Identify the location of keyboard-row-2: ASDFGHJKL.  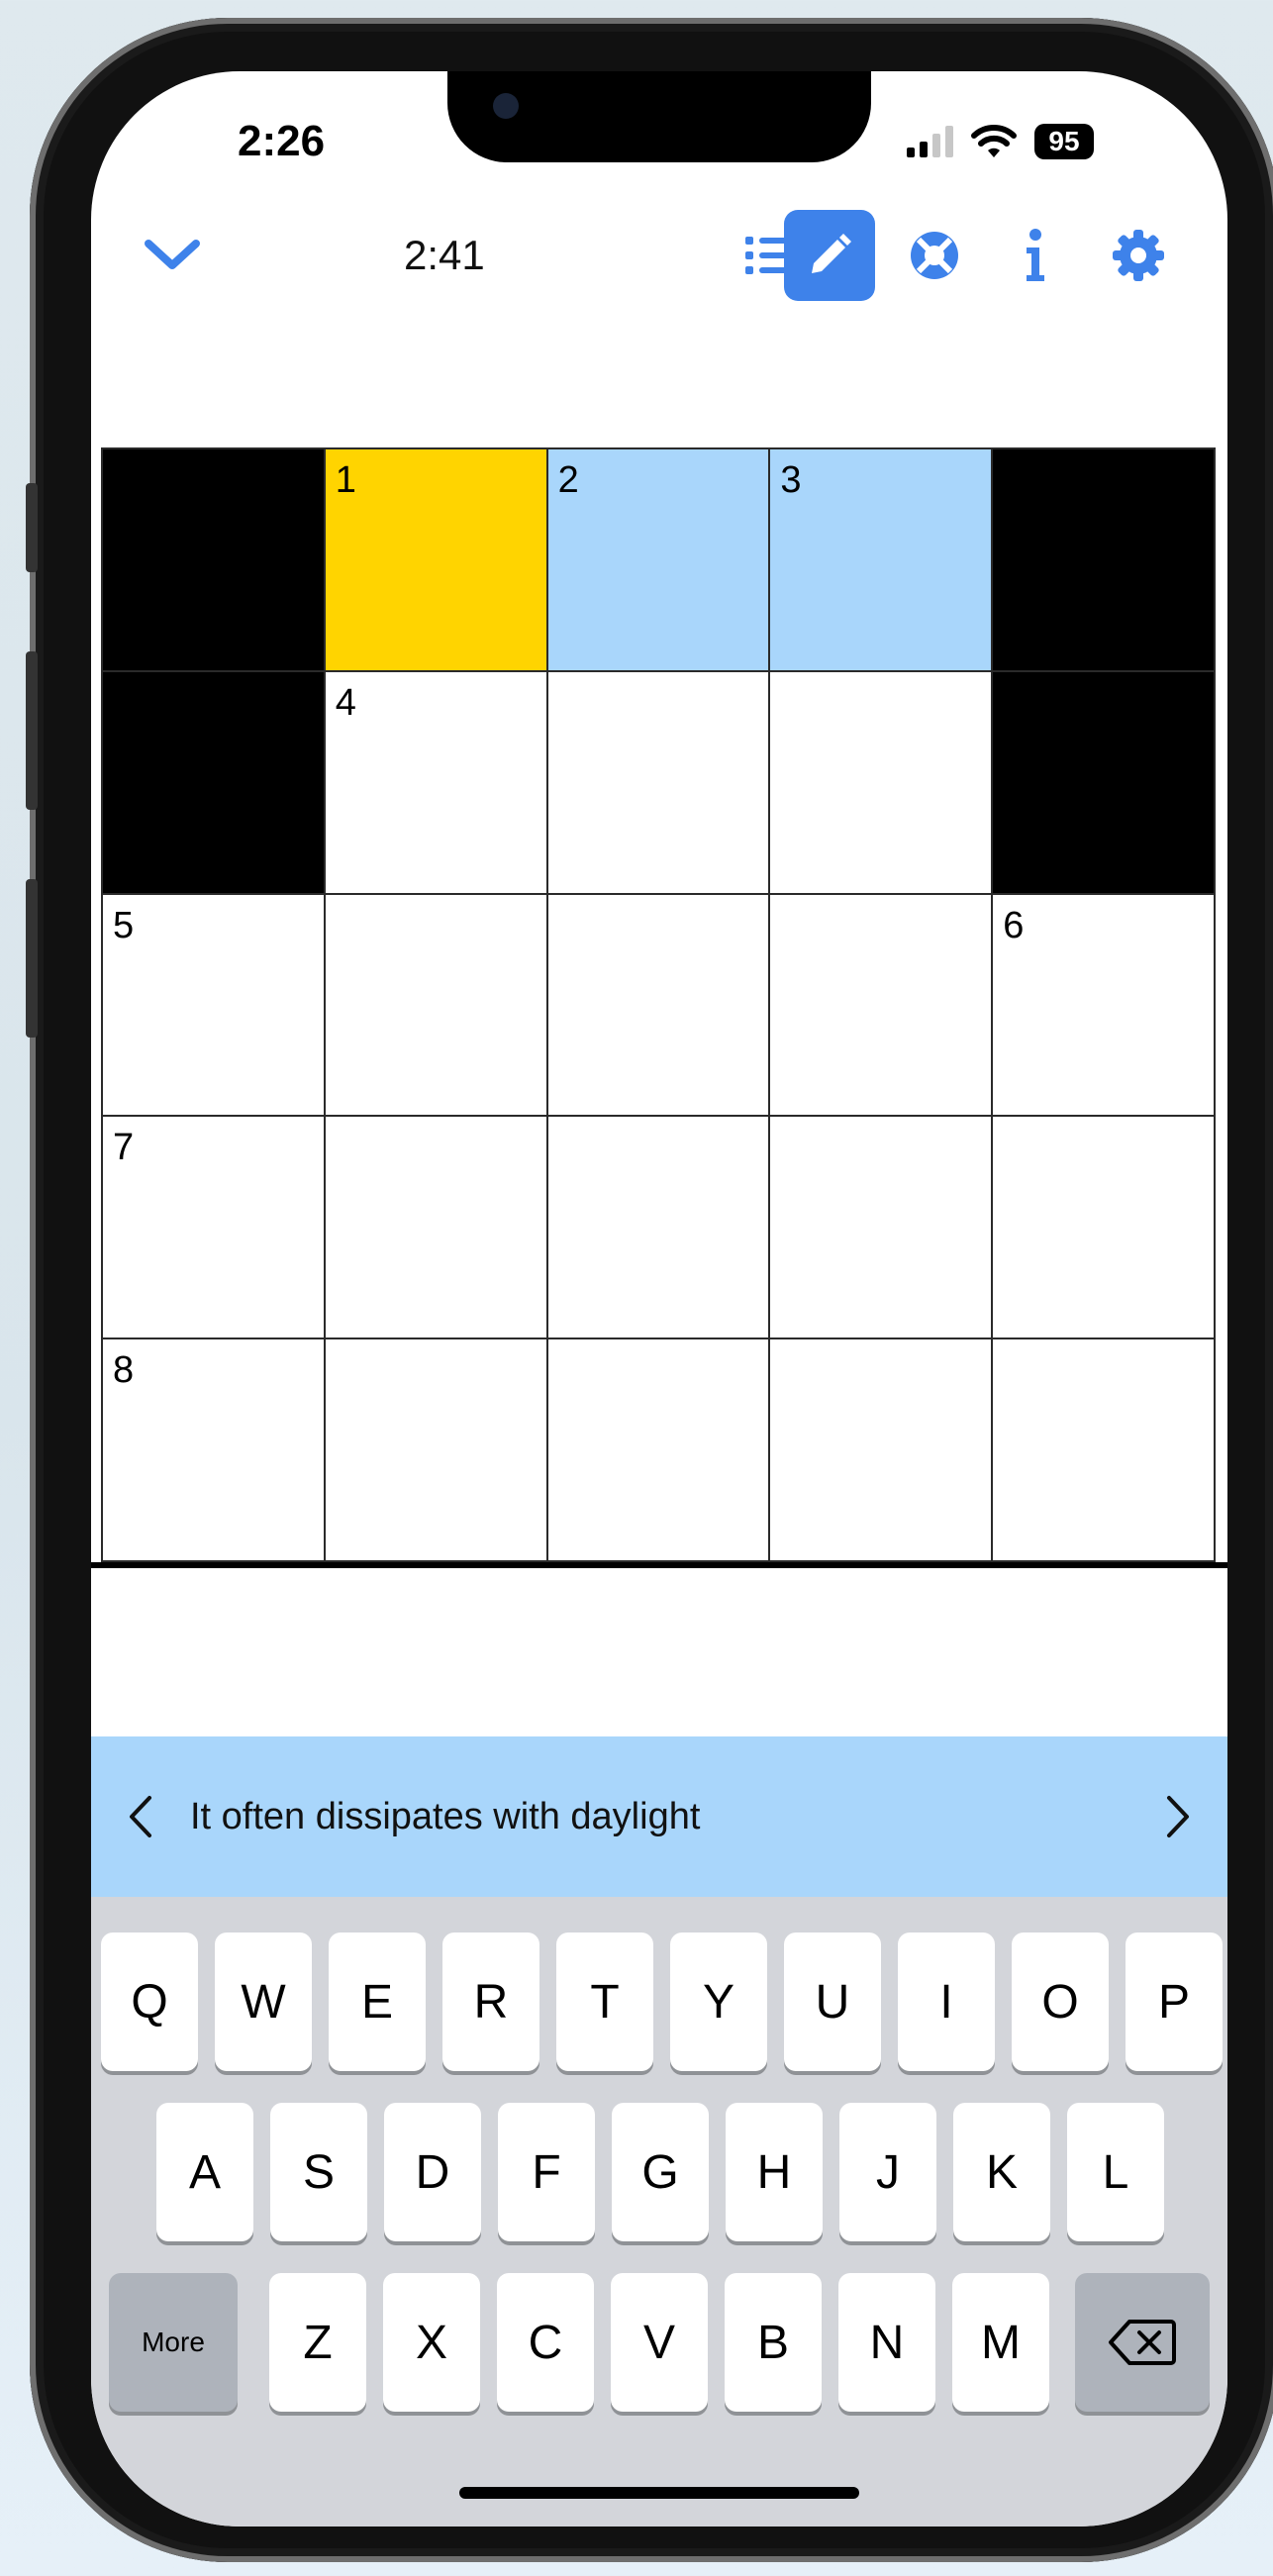
(659, 2172).